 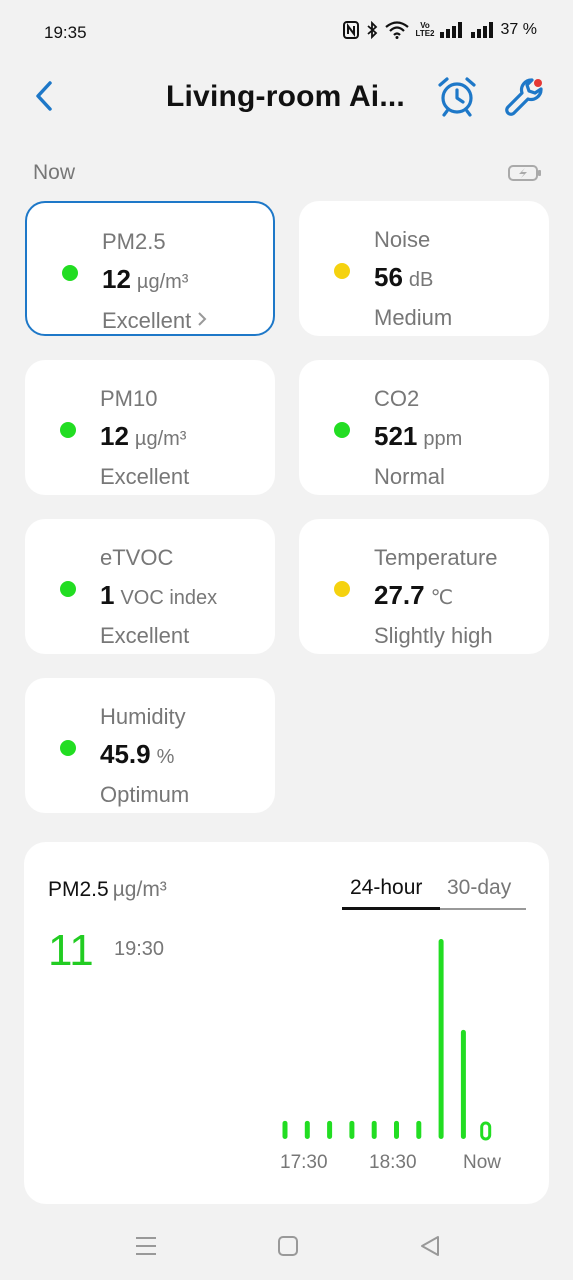 I want to click on metric-value: 1, so click(x=107, y=595).